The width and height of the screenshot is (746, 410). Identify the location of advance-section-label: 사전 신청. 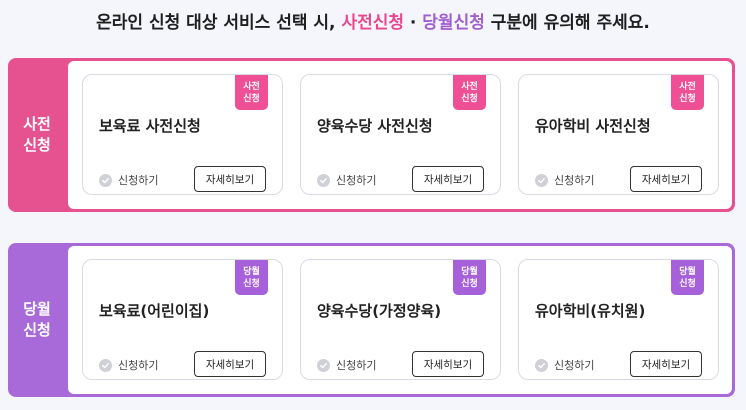
(37, 135).